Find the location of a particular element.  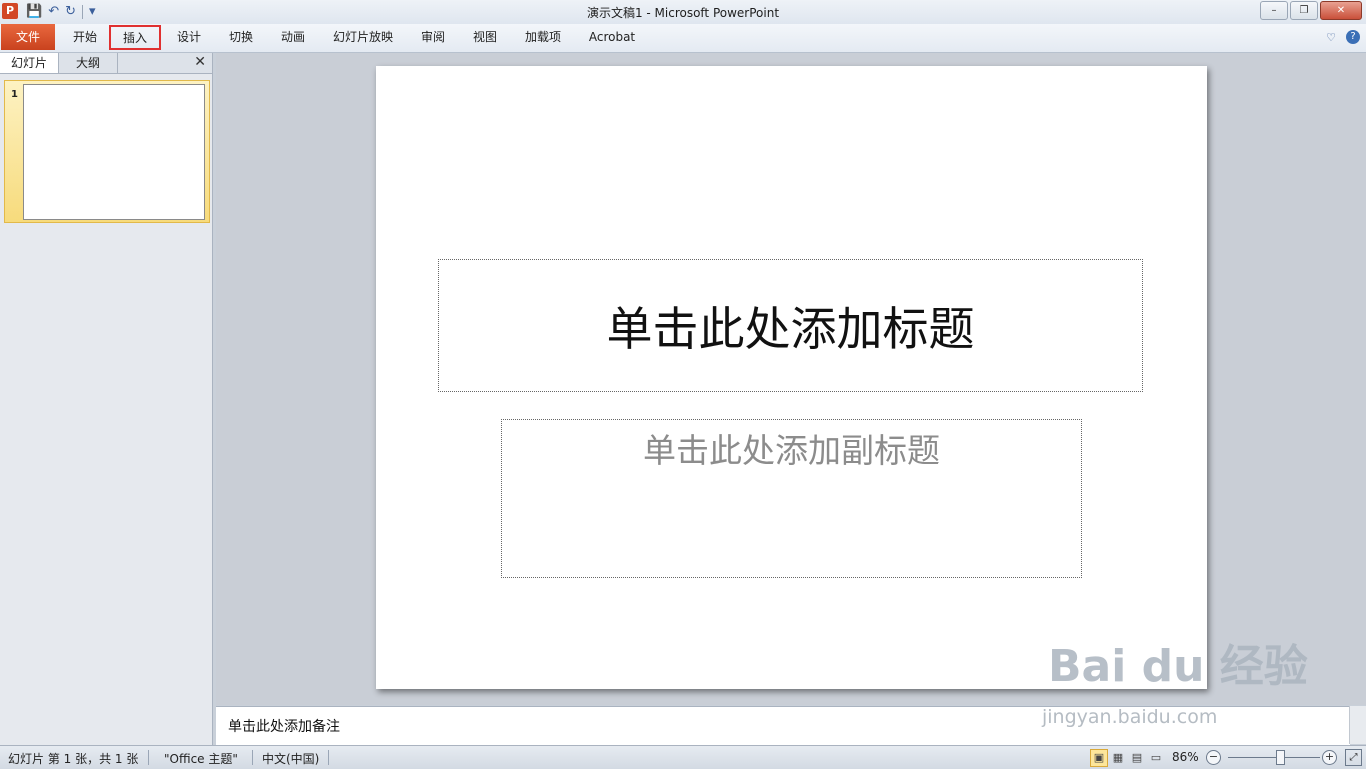

tab-file: 文件 is located at coordinates (28, 37).